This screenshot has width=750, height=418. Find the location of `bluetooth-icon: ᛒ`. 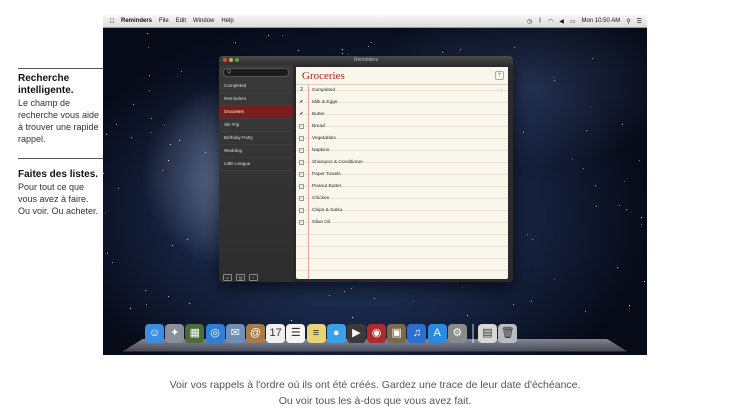

bluetooth-icon: ᛒ is located at coordinates (540, 21).